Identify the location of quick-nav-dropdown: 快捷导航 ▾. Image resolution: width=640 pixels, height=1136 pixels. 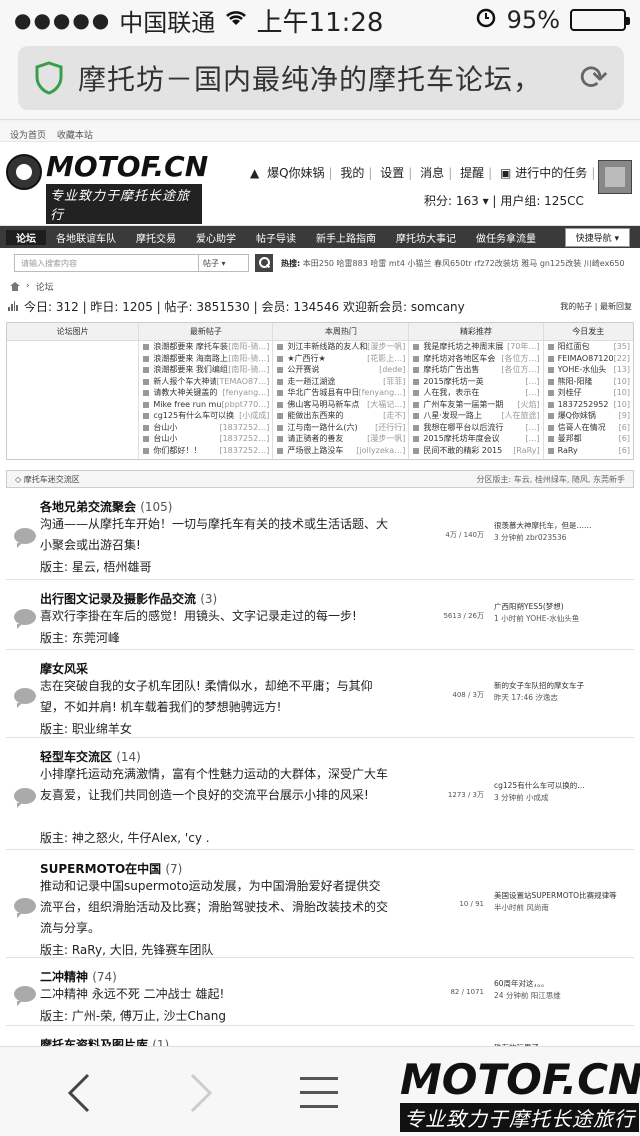
(597, 237).